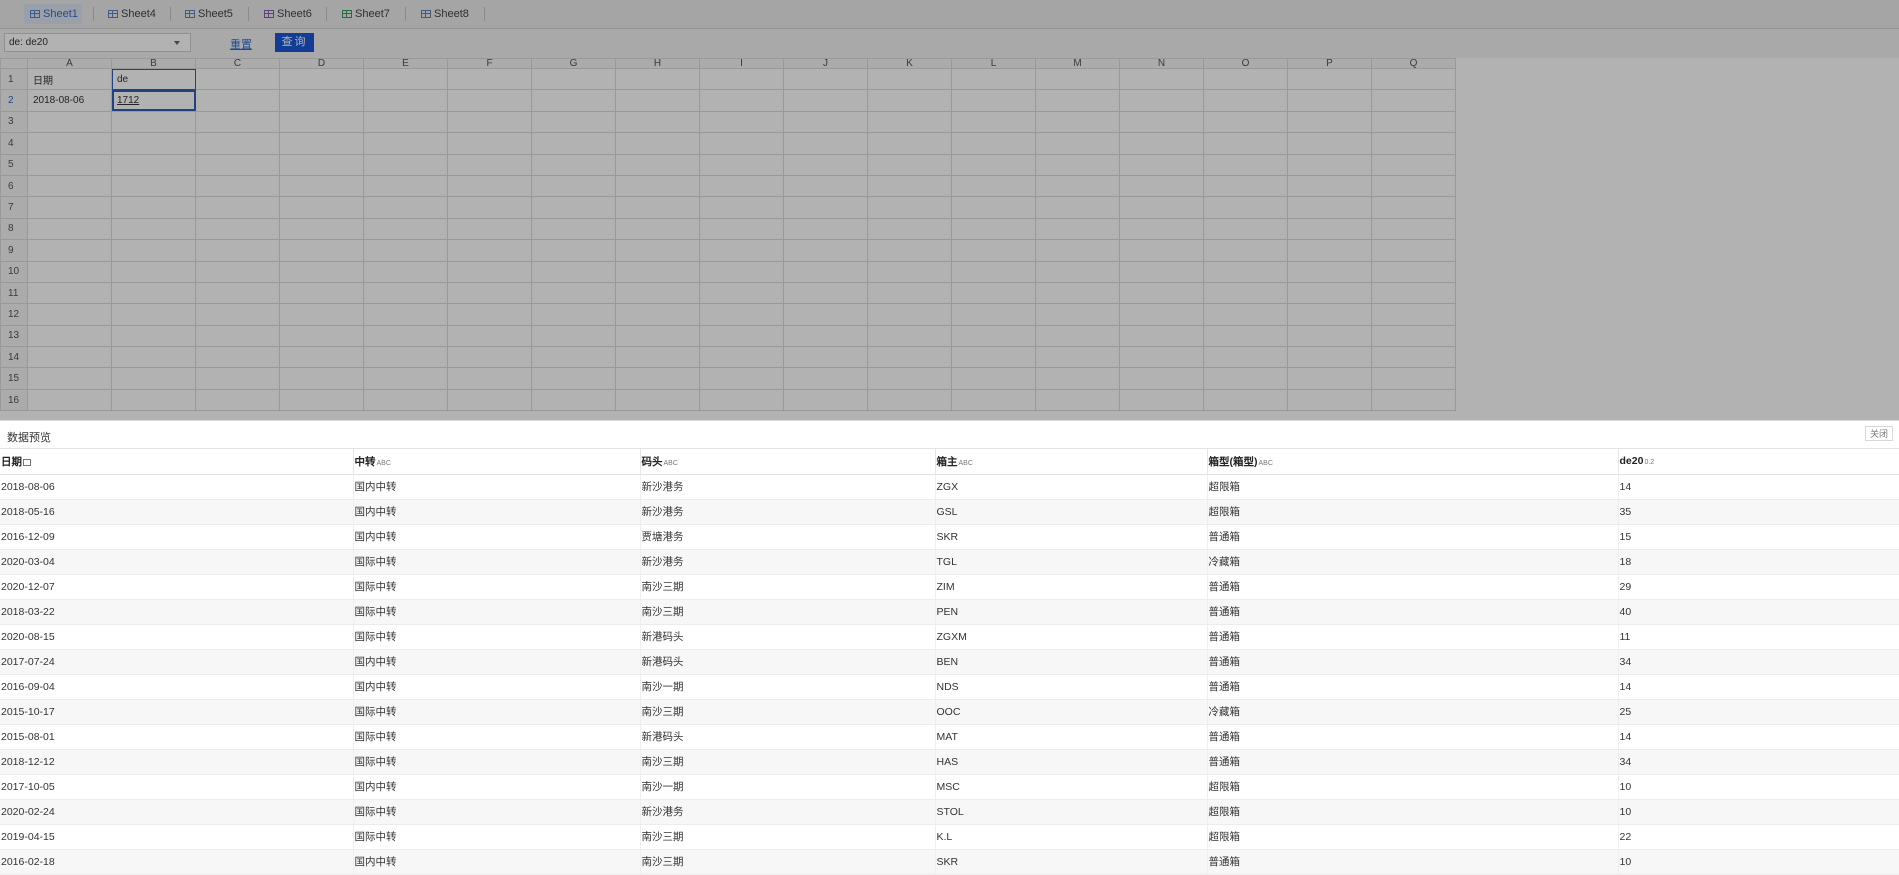  What do you see at coordinates (14, 229) in the screenshot?
I see `row-header: 8` at bounding box center [14, 229].